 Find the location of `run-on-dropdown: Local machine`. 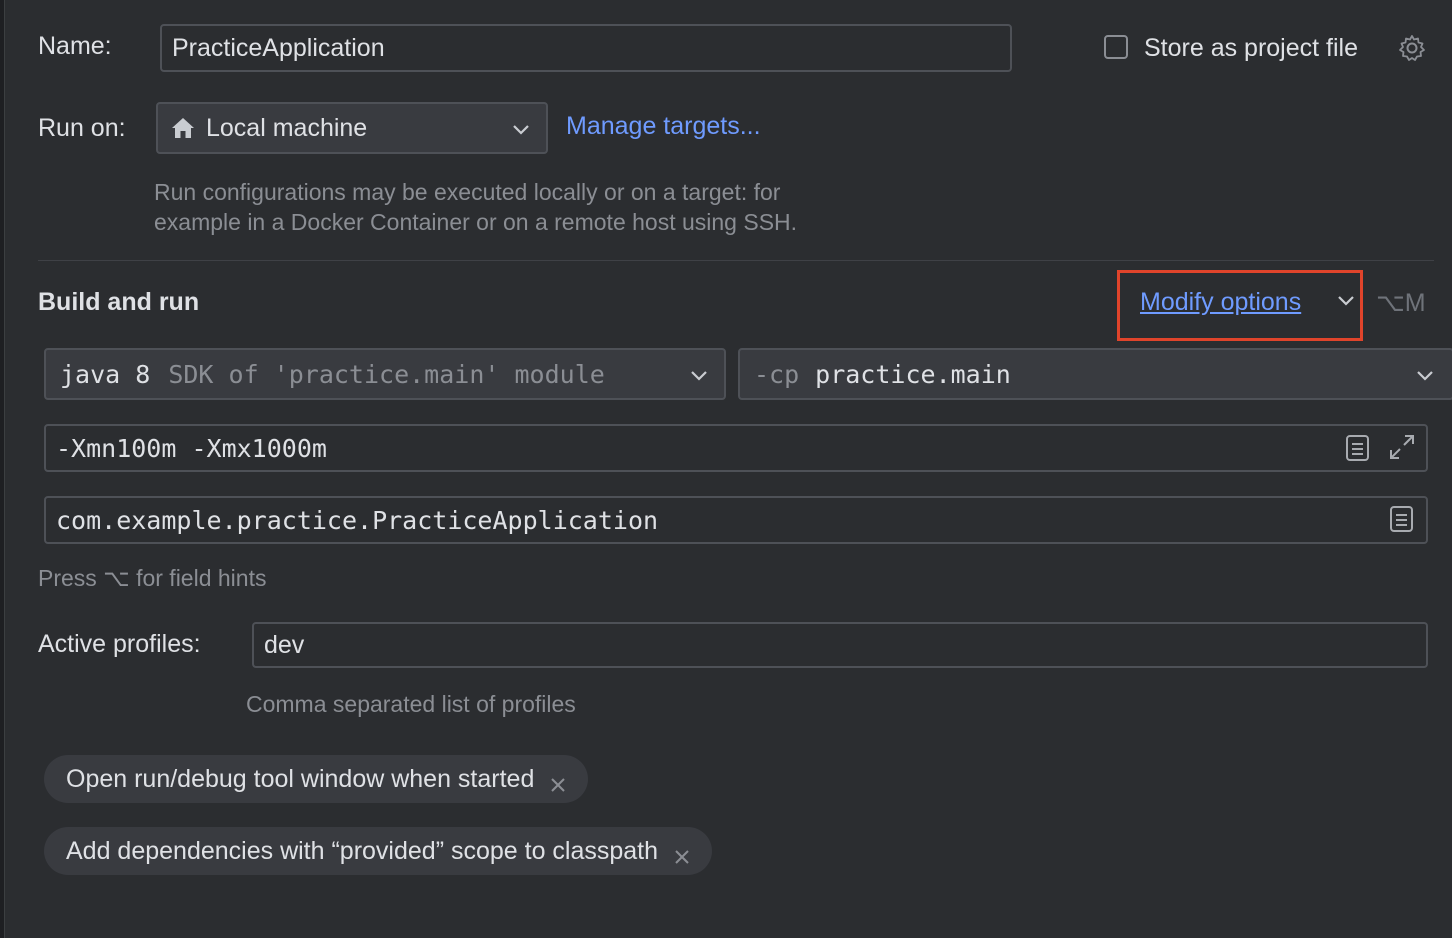

run-on-dropdown: Local machine is located at coordinates (352, 128).